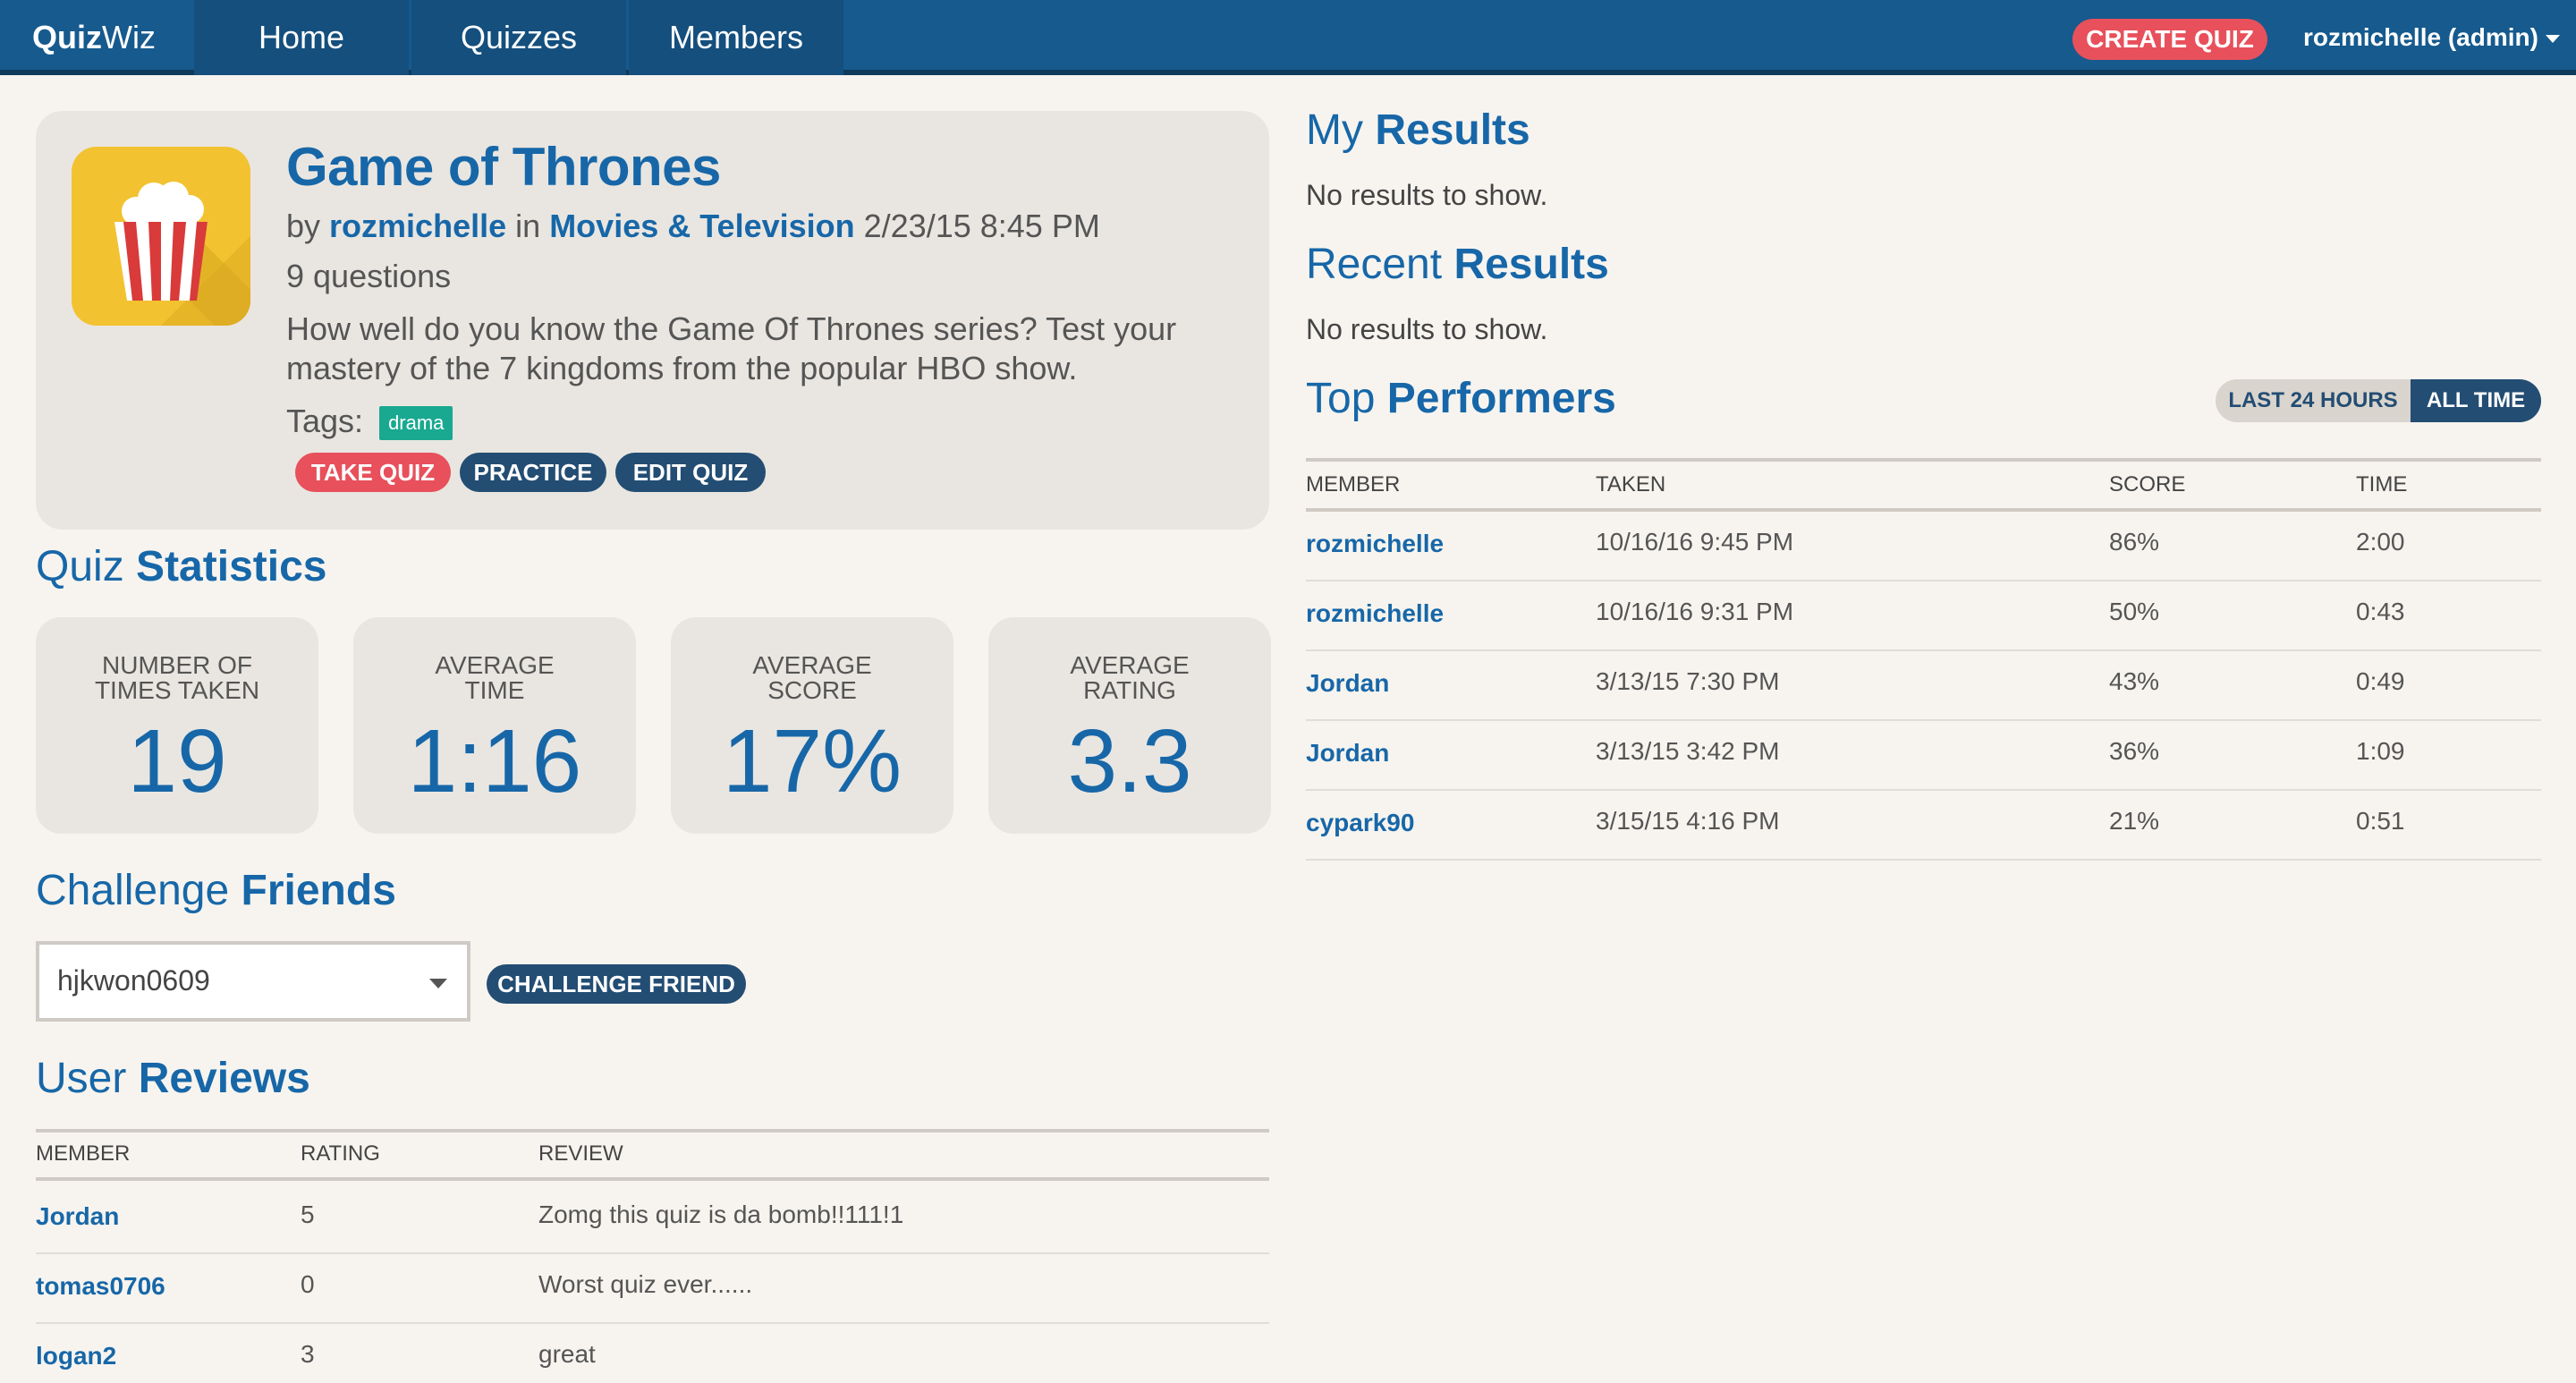 This screenshot has height=1383, width=2576. What do you see at coordinates (308, 1284) in the screenshot?
I see `review-rating: 0` at bounding box center [308, 1284].